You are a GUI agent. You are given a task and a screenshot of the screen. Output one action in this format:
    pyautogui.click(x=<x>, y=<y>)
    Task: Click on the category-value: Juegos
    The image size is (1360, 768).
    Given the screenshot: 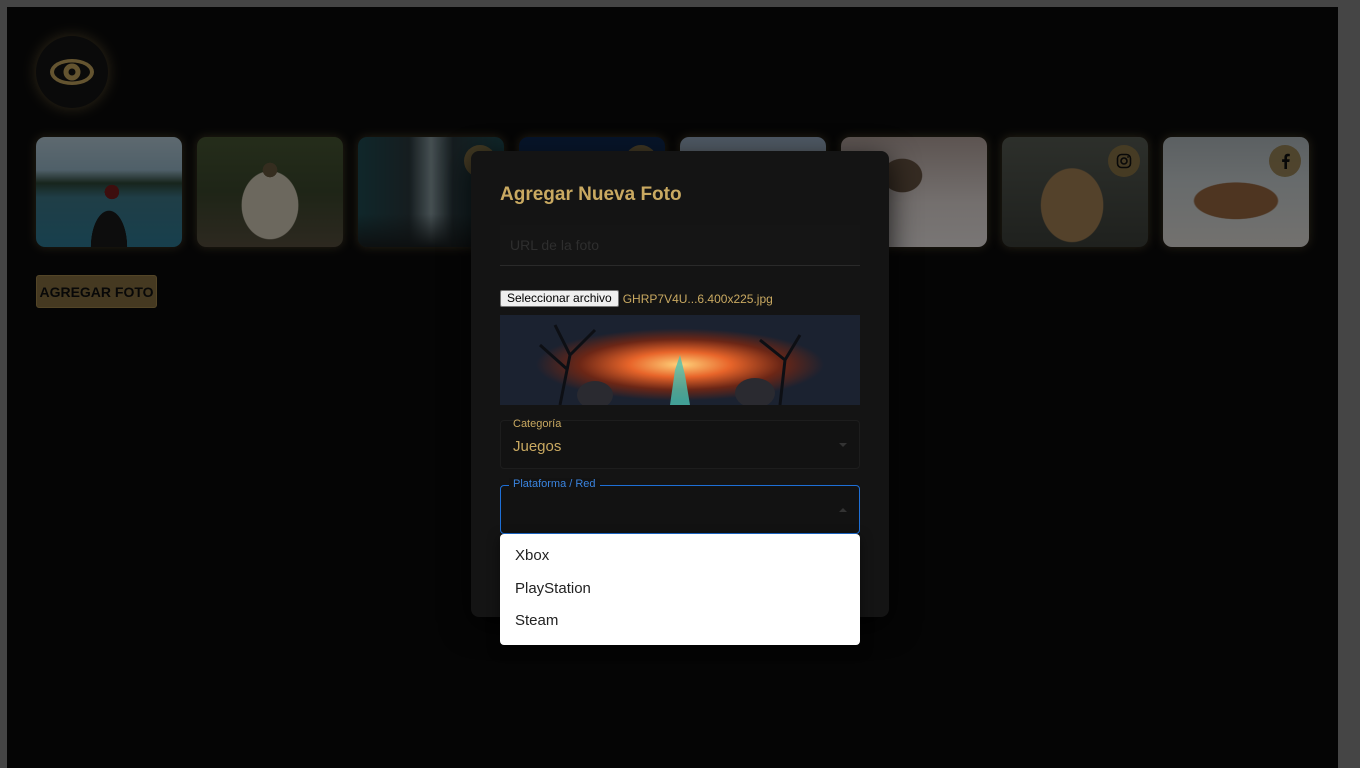 What is the action you would take?
    pyautogui.click(x=537, y=446)
    